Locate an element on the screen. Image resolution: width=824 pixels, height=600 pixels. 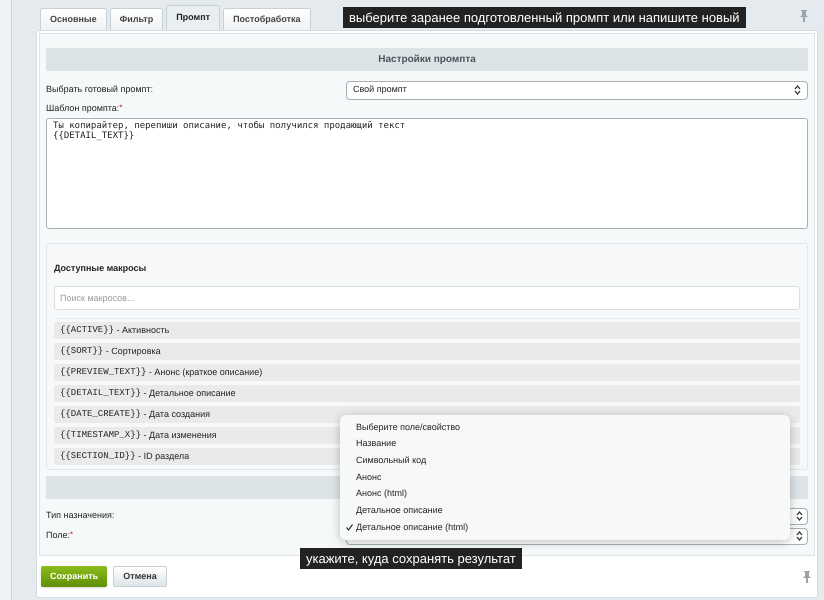
field-label: Шаблон промпта: is located at coordinates (83, 108).